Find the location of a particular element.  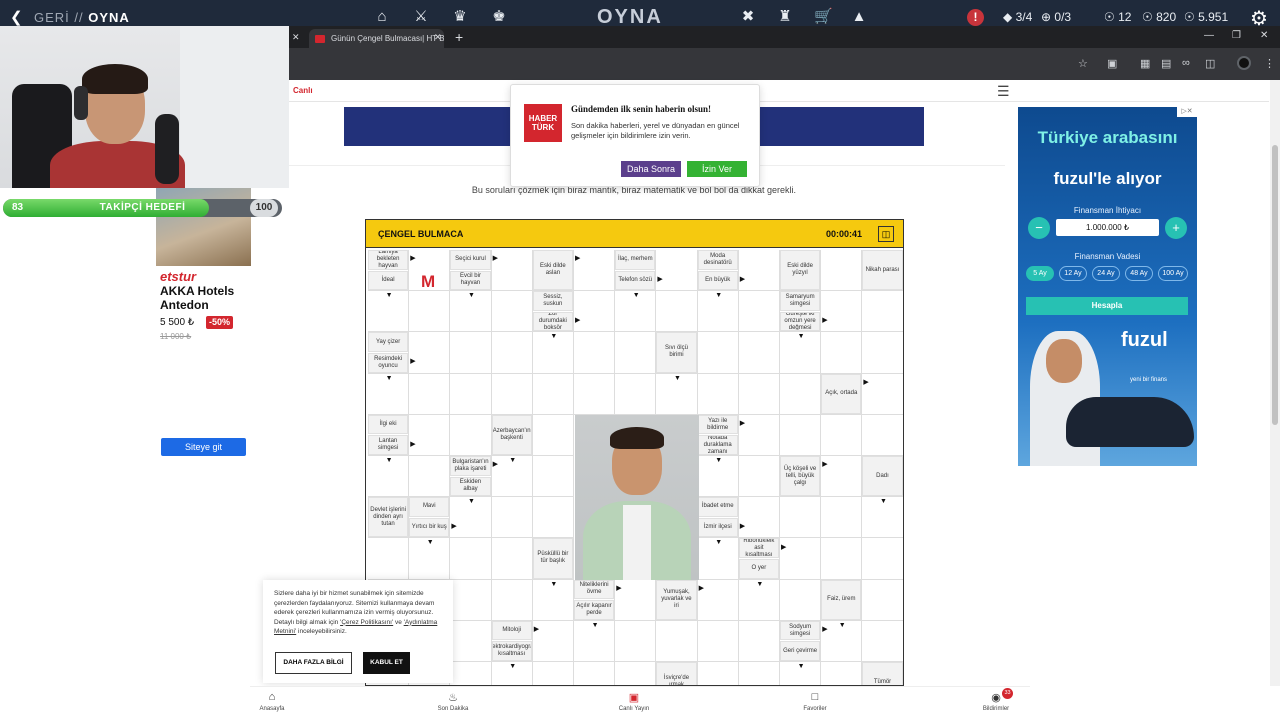

scroll-thumb is located at coordinates (1275, 285).